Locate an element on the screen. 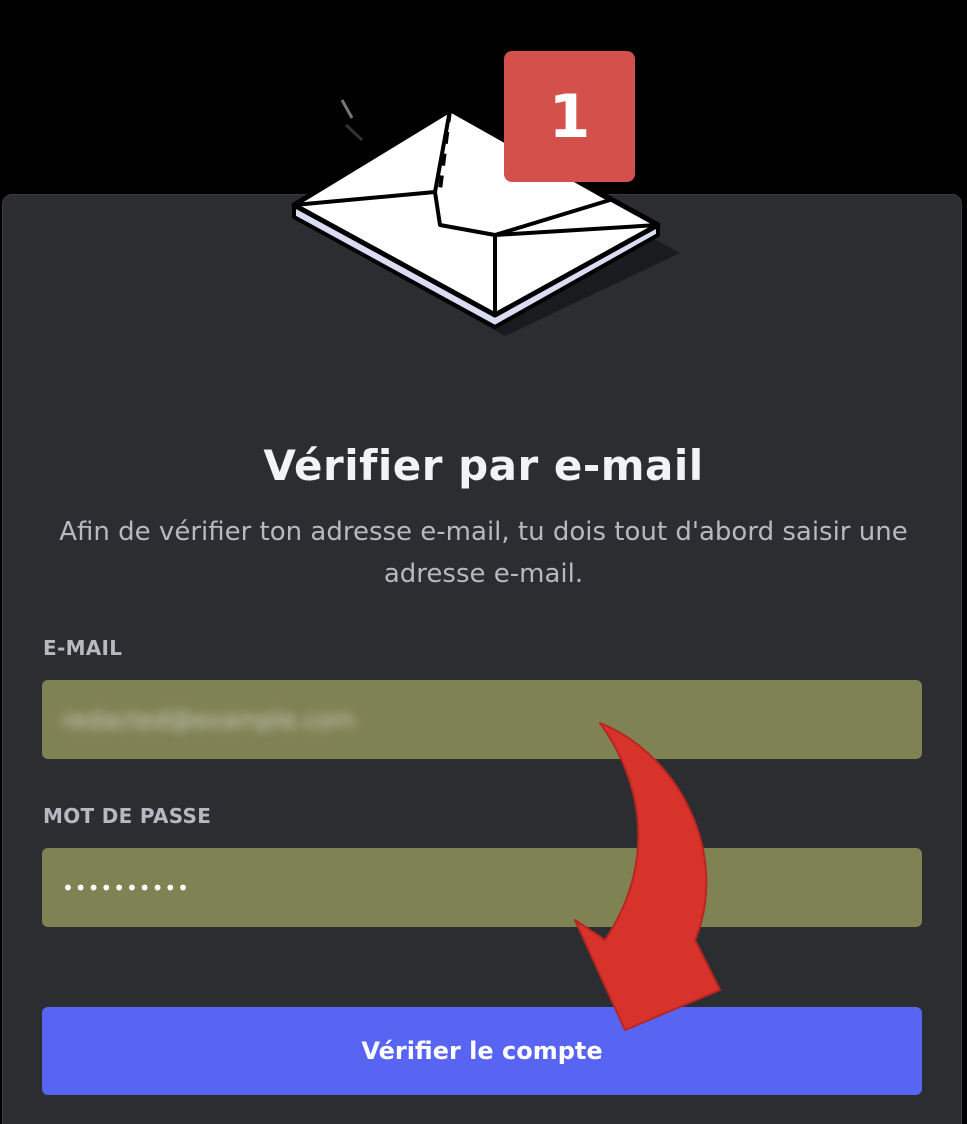 Image resolution: width=967 pixels, height=1124 pixels. envelope-icon is located at coordinates (485, 217).